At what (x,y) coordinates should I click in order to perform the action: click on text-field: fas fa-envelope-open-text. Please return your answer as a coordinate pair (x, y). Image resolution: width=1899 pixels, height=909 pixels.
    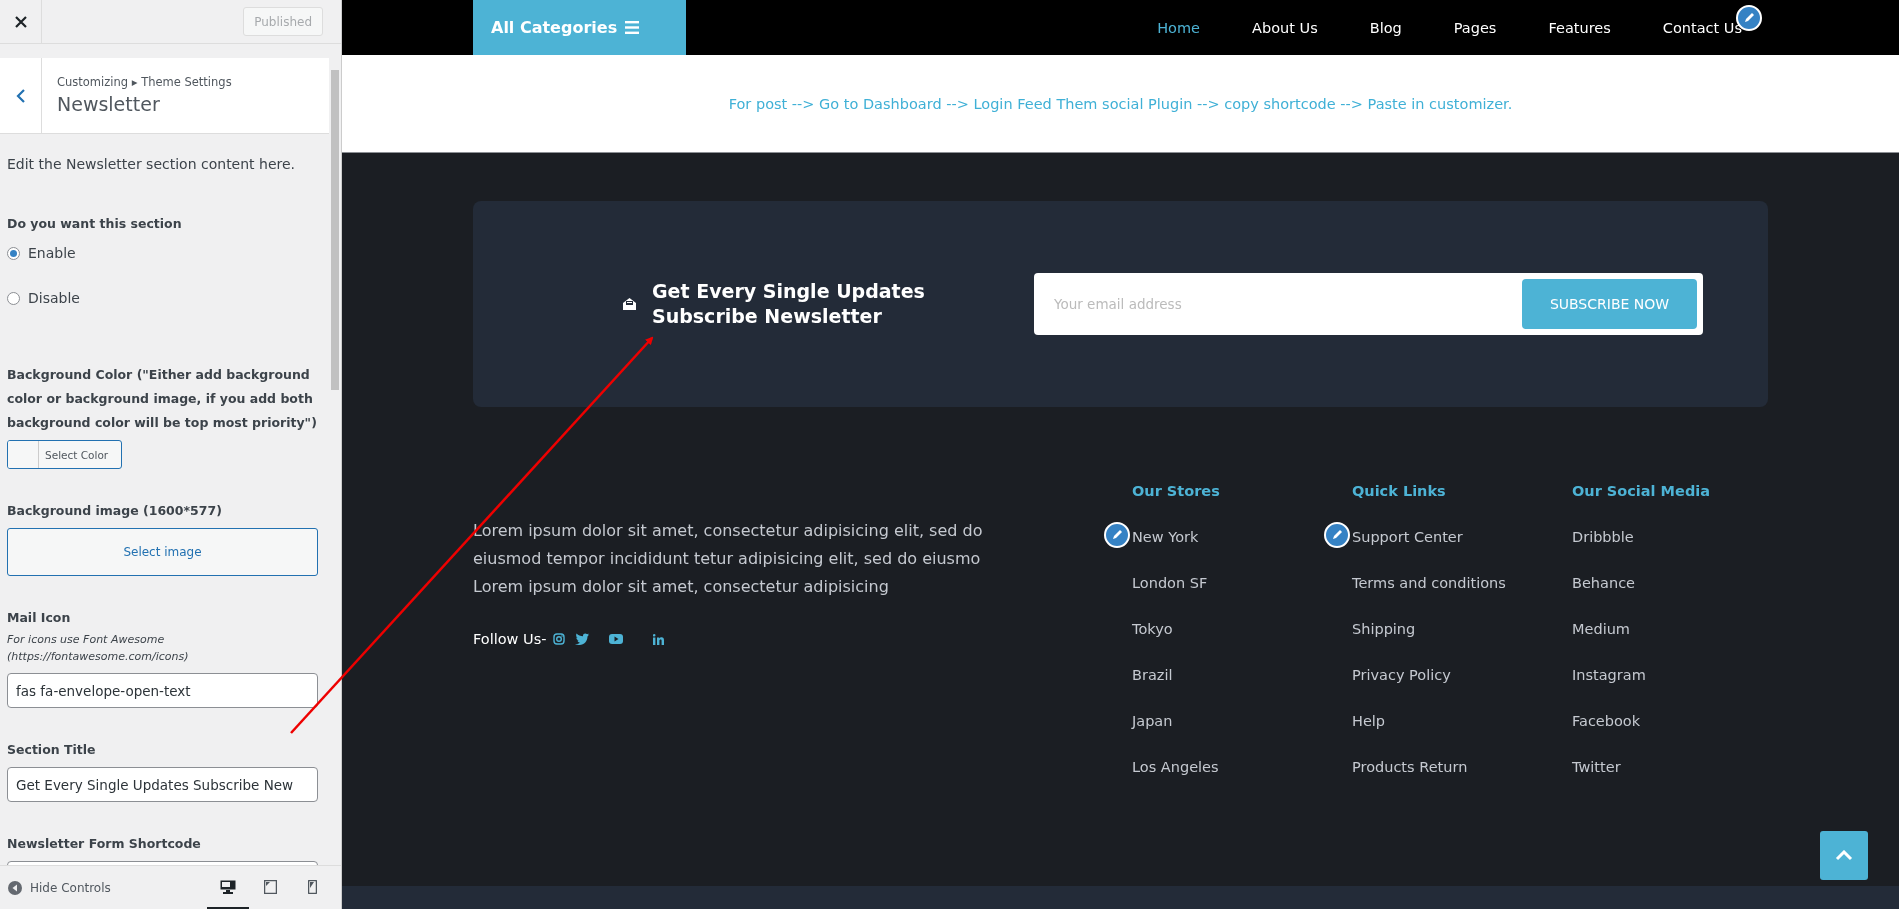
    Looking at the image, I should click on (162, 690).